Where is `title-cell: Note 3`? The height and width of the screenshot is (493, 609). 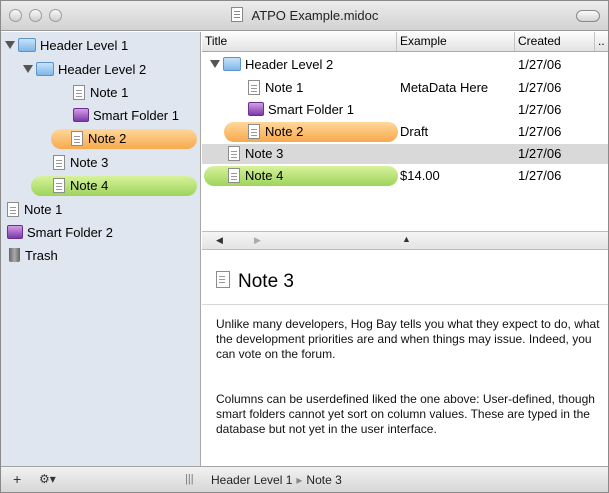
title-cell: Note 3 is located at coordinates (255, 154).